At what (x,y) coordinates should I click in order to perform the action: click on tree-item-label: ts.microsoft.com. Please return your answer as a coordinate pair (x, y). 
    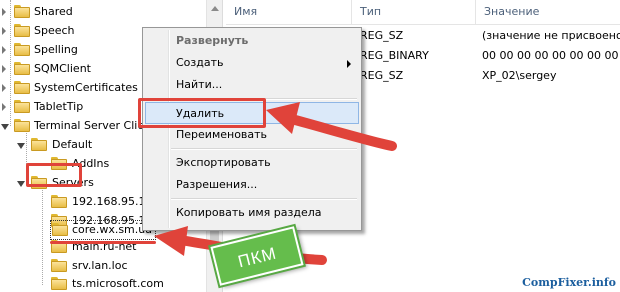
    Looking at the image, I should click on (118, 283).